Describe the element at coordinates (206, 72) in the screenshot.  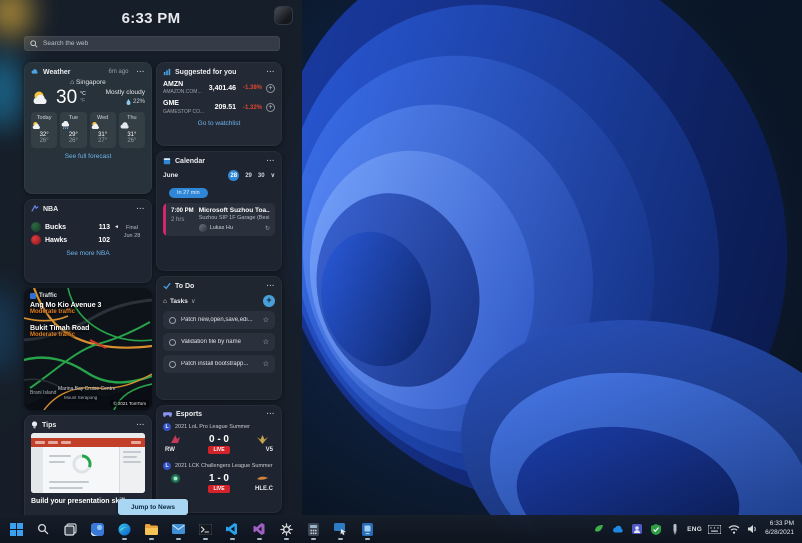
I see `stocks-title: Suggested for you` at that location.